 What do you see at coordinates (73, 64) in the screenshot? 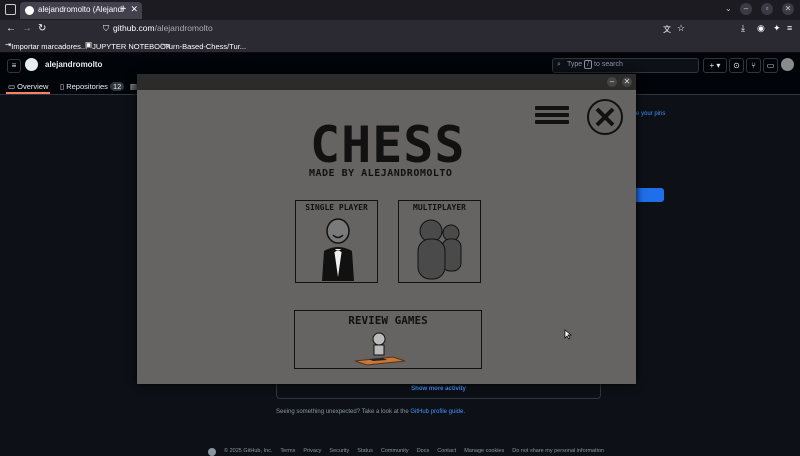
I see `profile-username: alejandromolto` at bounding box center [73, 64].